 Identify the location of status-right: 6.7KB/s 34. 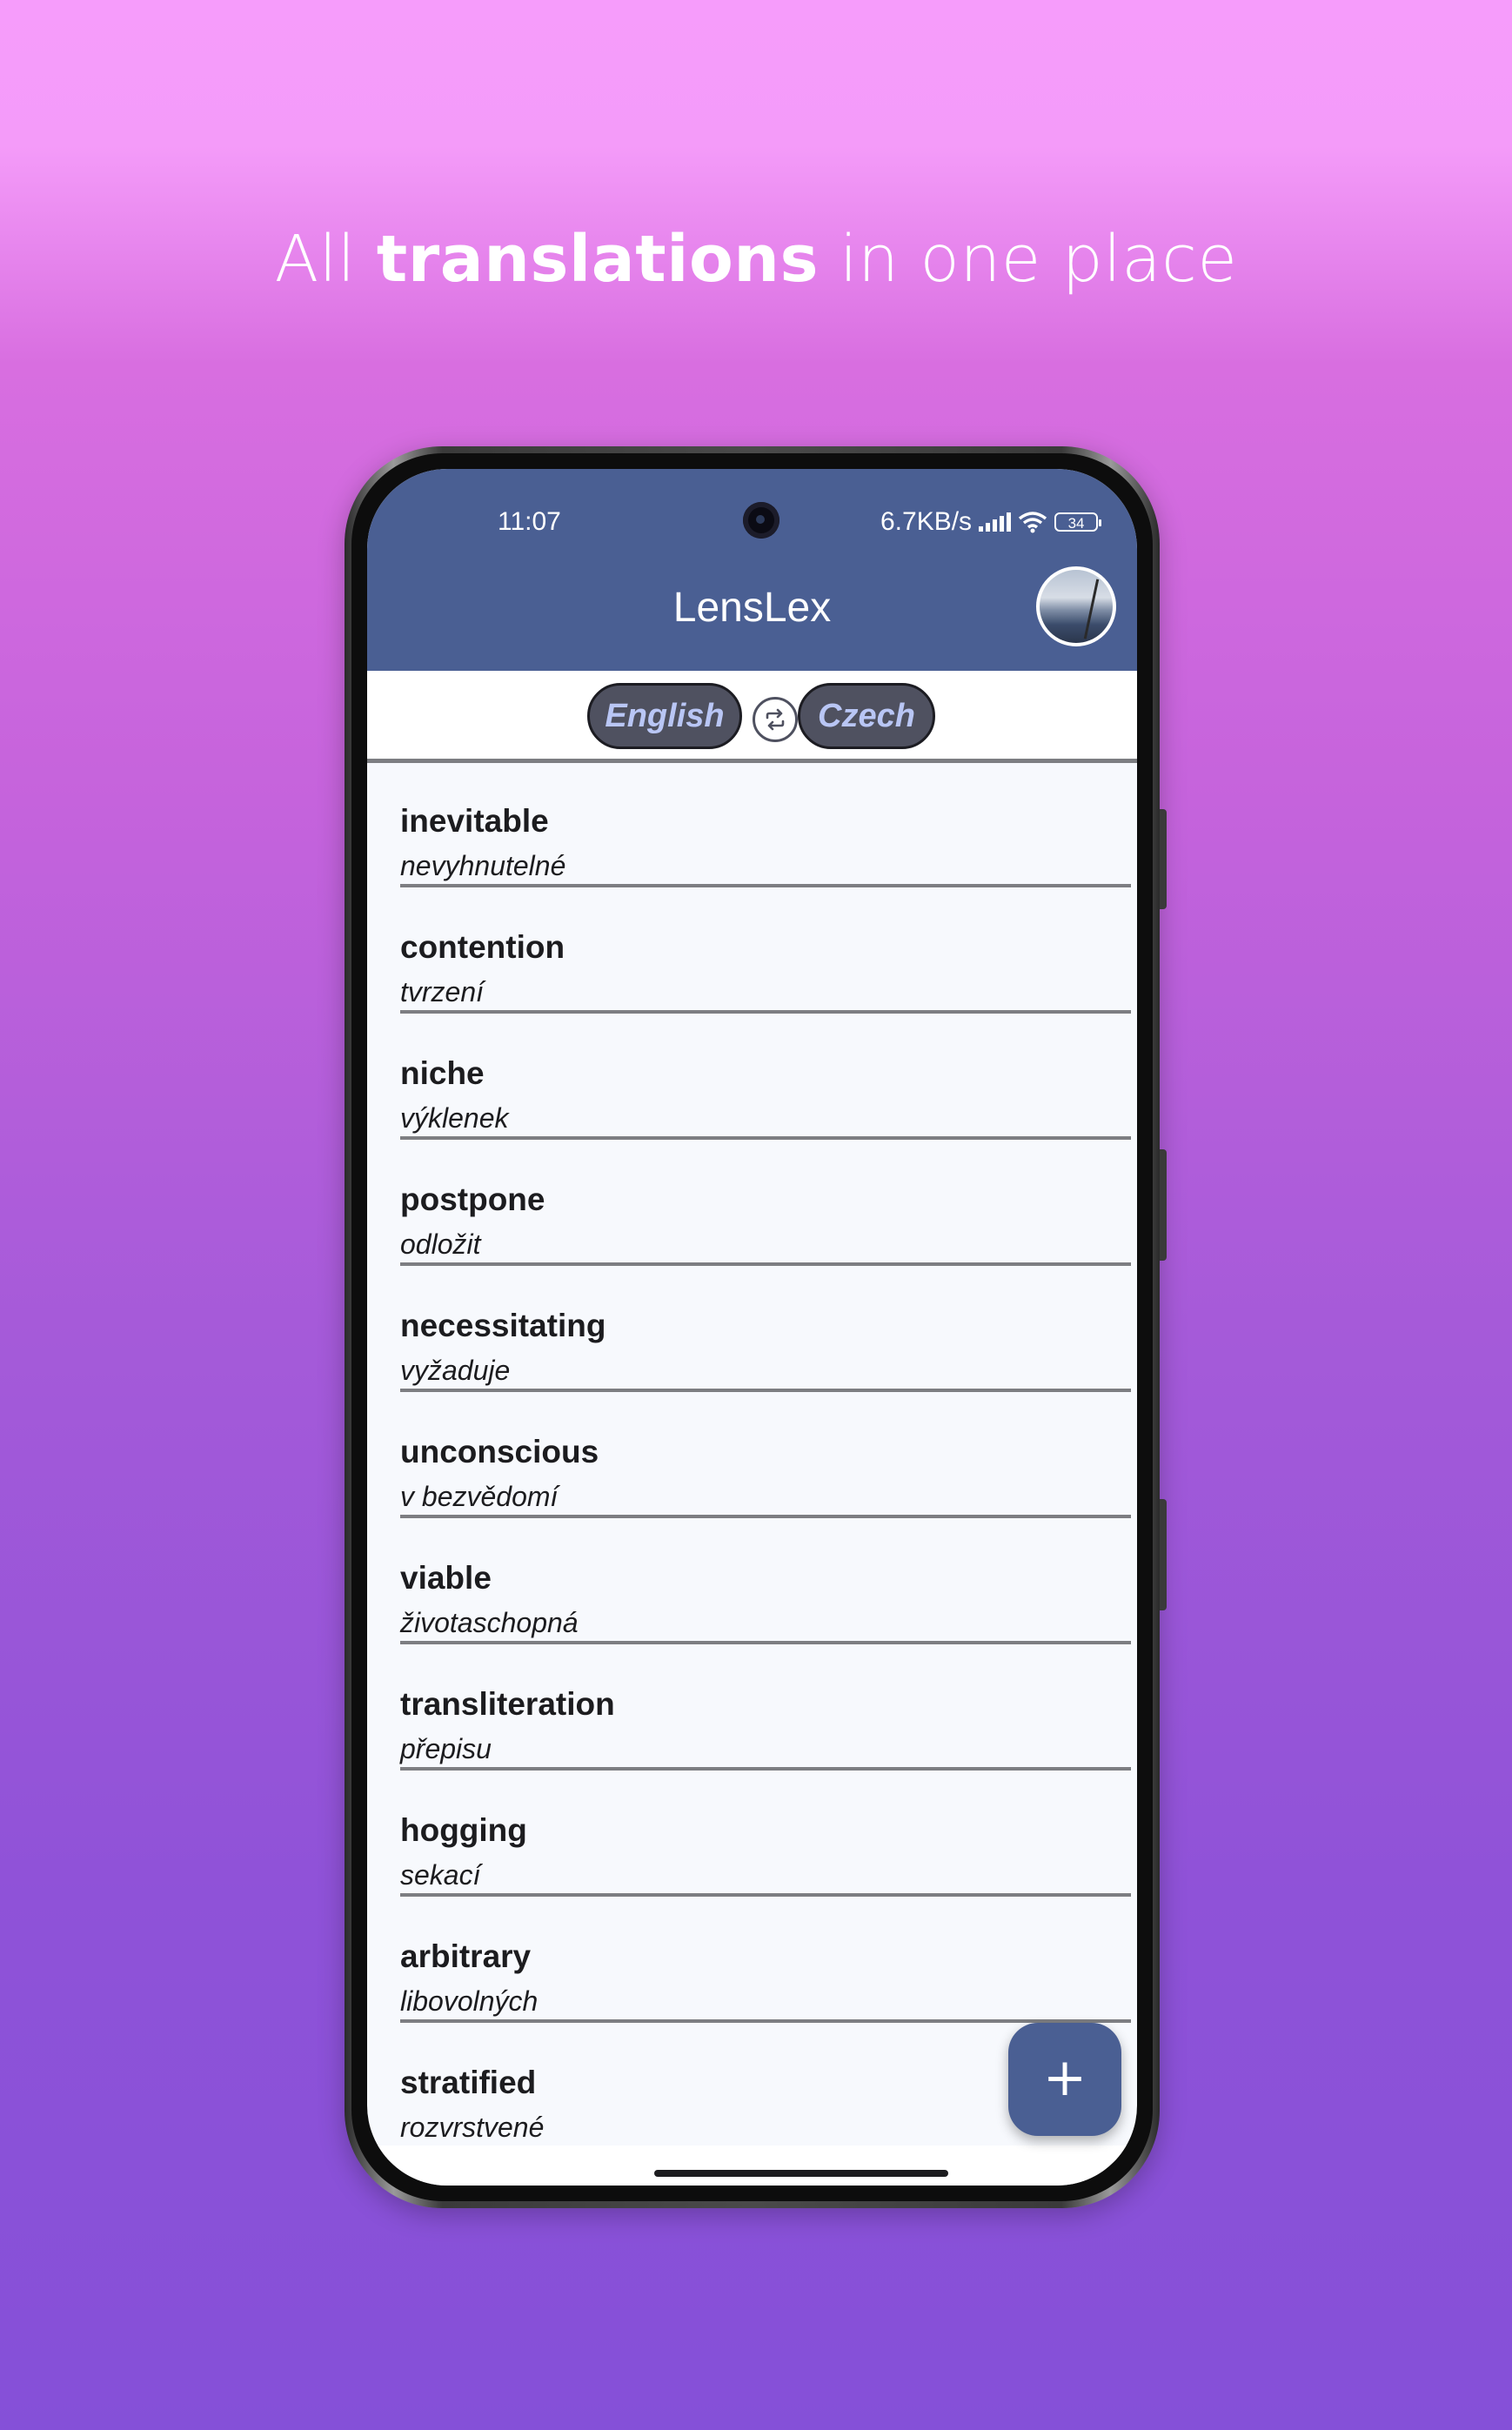
(991, 522).